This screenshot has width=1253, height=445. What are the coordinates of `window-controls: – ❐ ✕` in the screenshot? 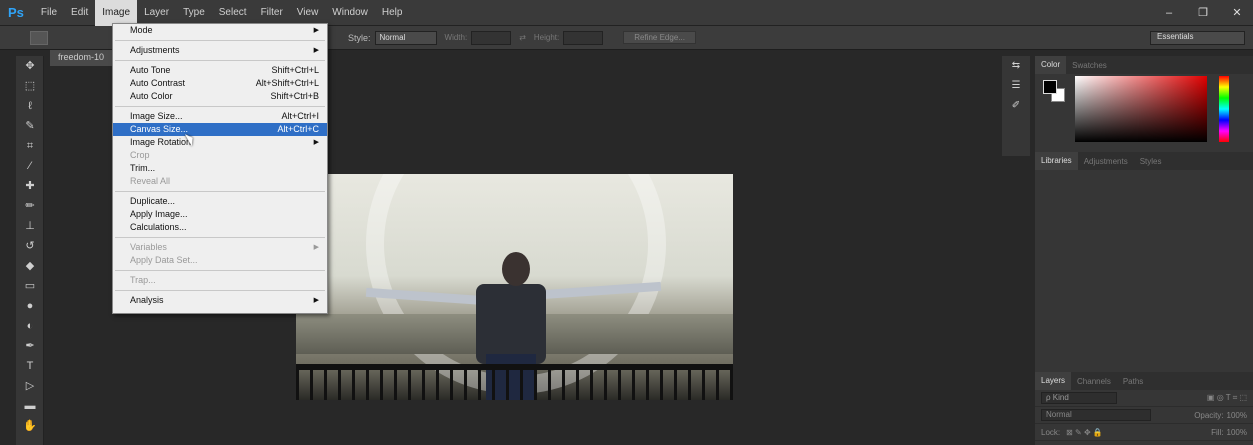 It's located at (1203, 13).